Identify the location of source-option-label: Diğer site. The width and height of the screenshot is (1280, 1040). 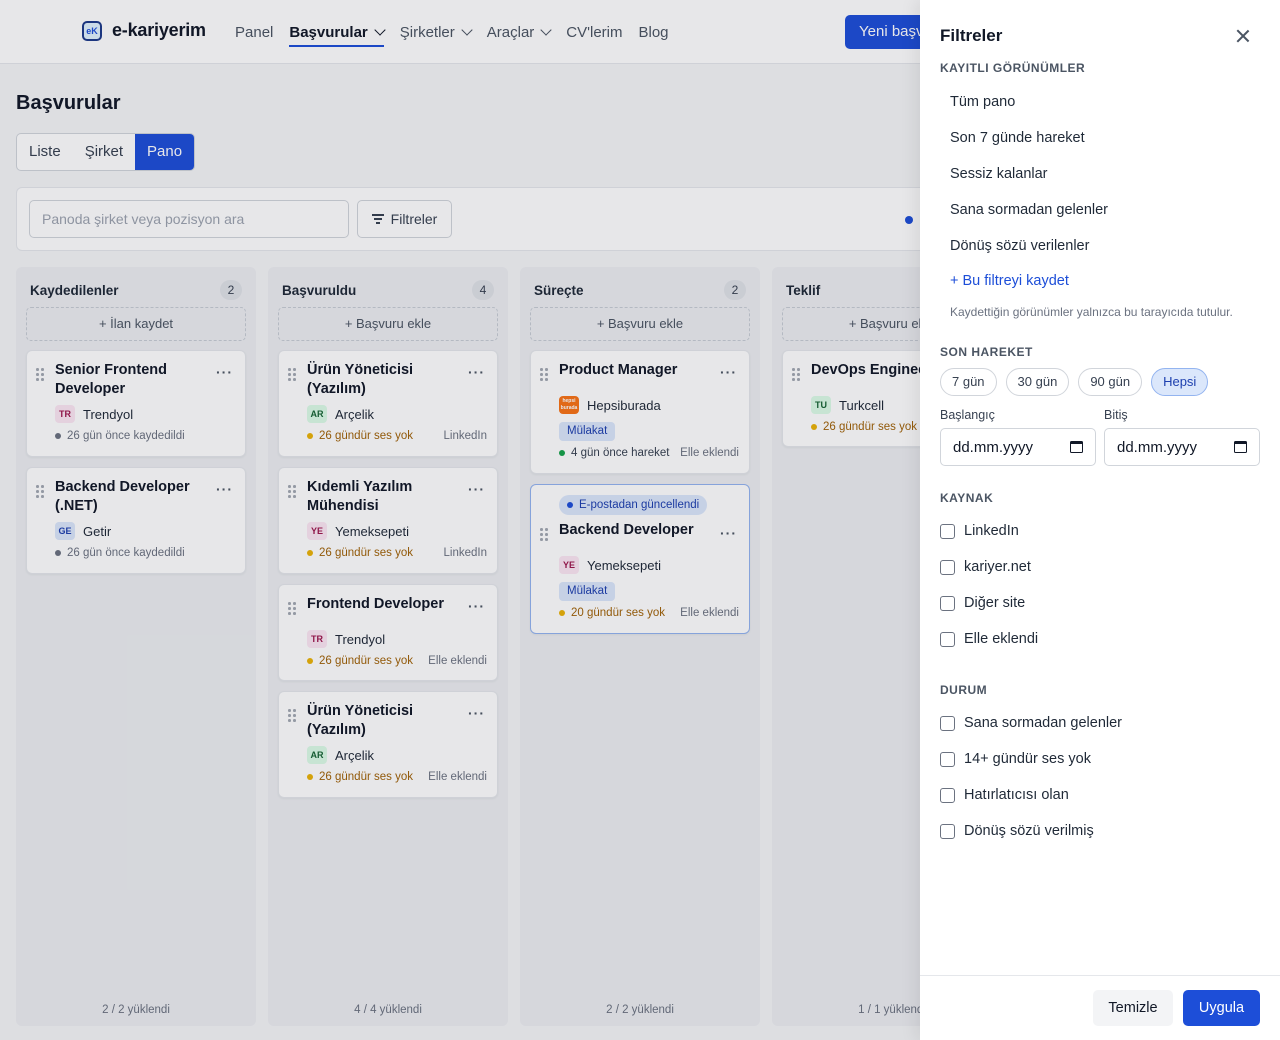
(995, 603).